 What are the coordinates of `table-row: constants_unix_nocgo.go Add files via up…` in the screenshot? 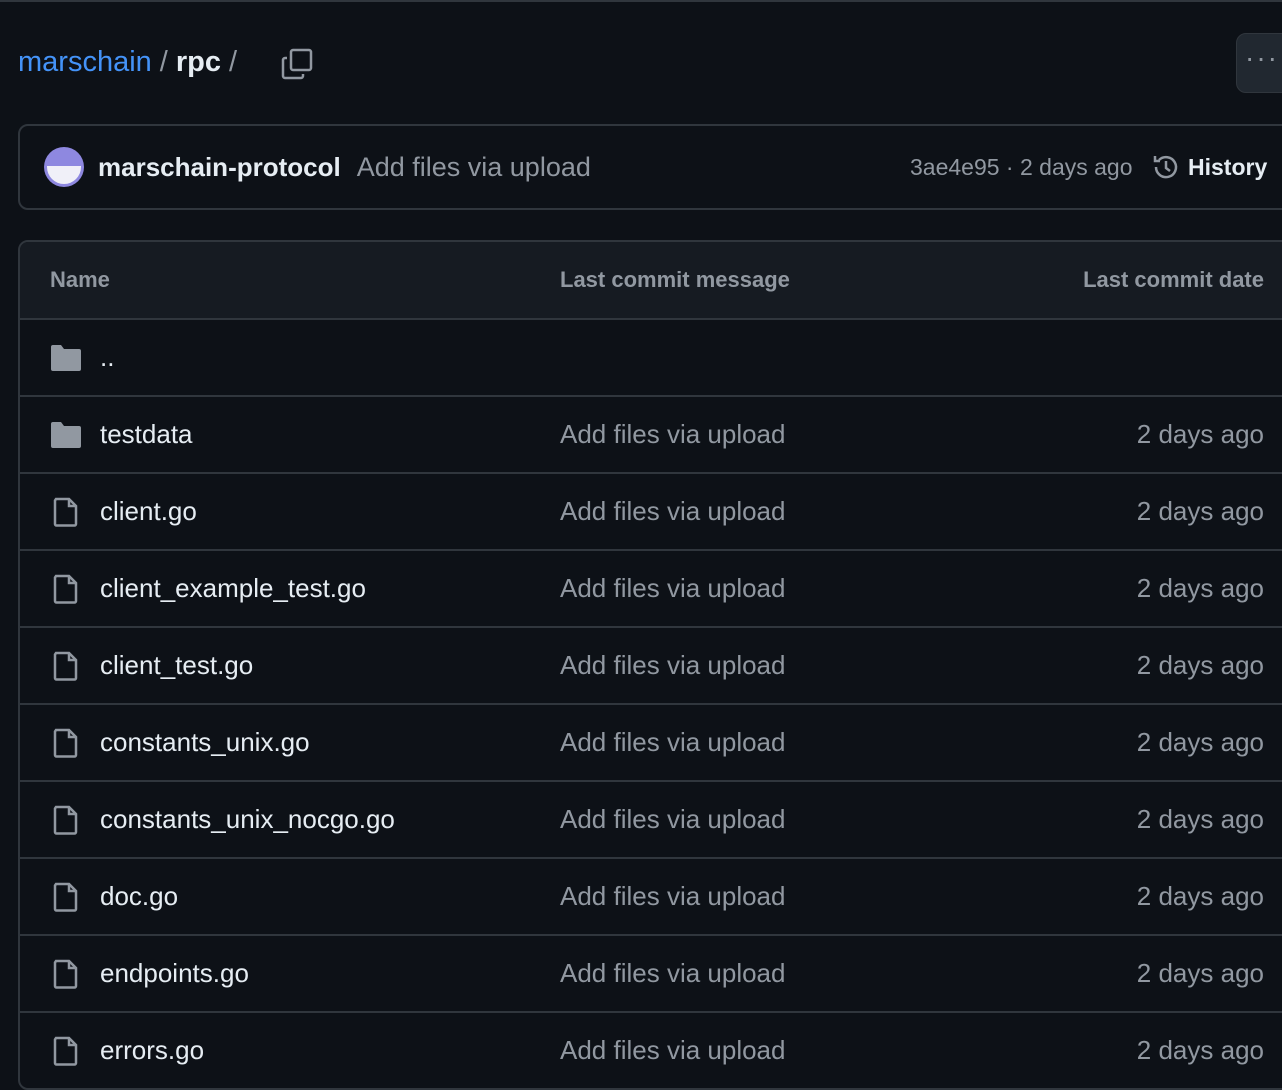 It's located at (651, 818).